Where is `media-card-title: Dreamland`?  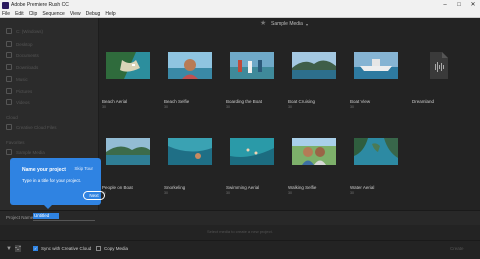 media-card-title: Dreamland is located at coordinates (423, 101).